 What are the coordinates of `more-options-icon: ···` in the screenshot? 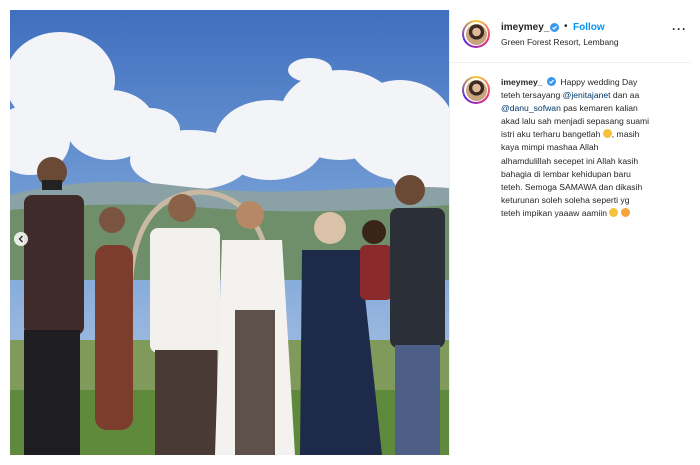 It's located at (679, 29).